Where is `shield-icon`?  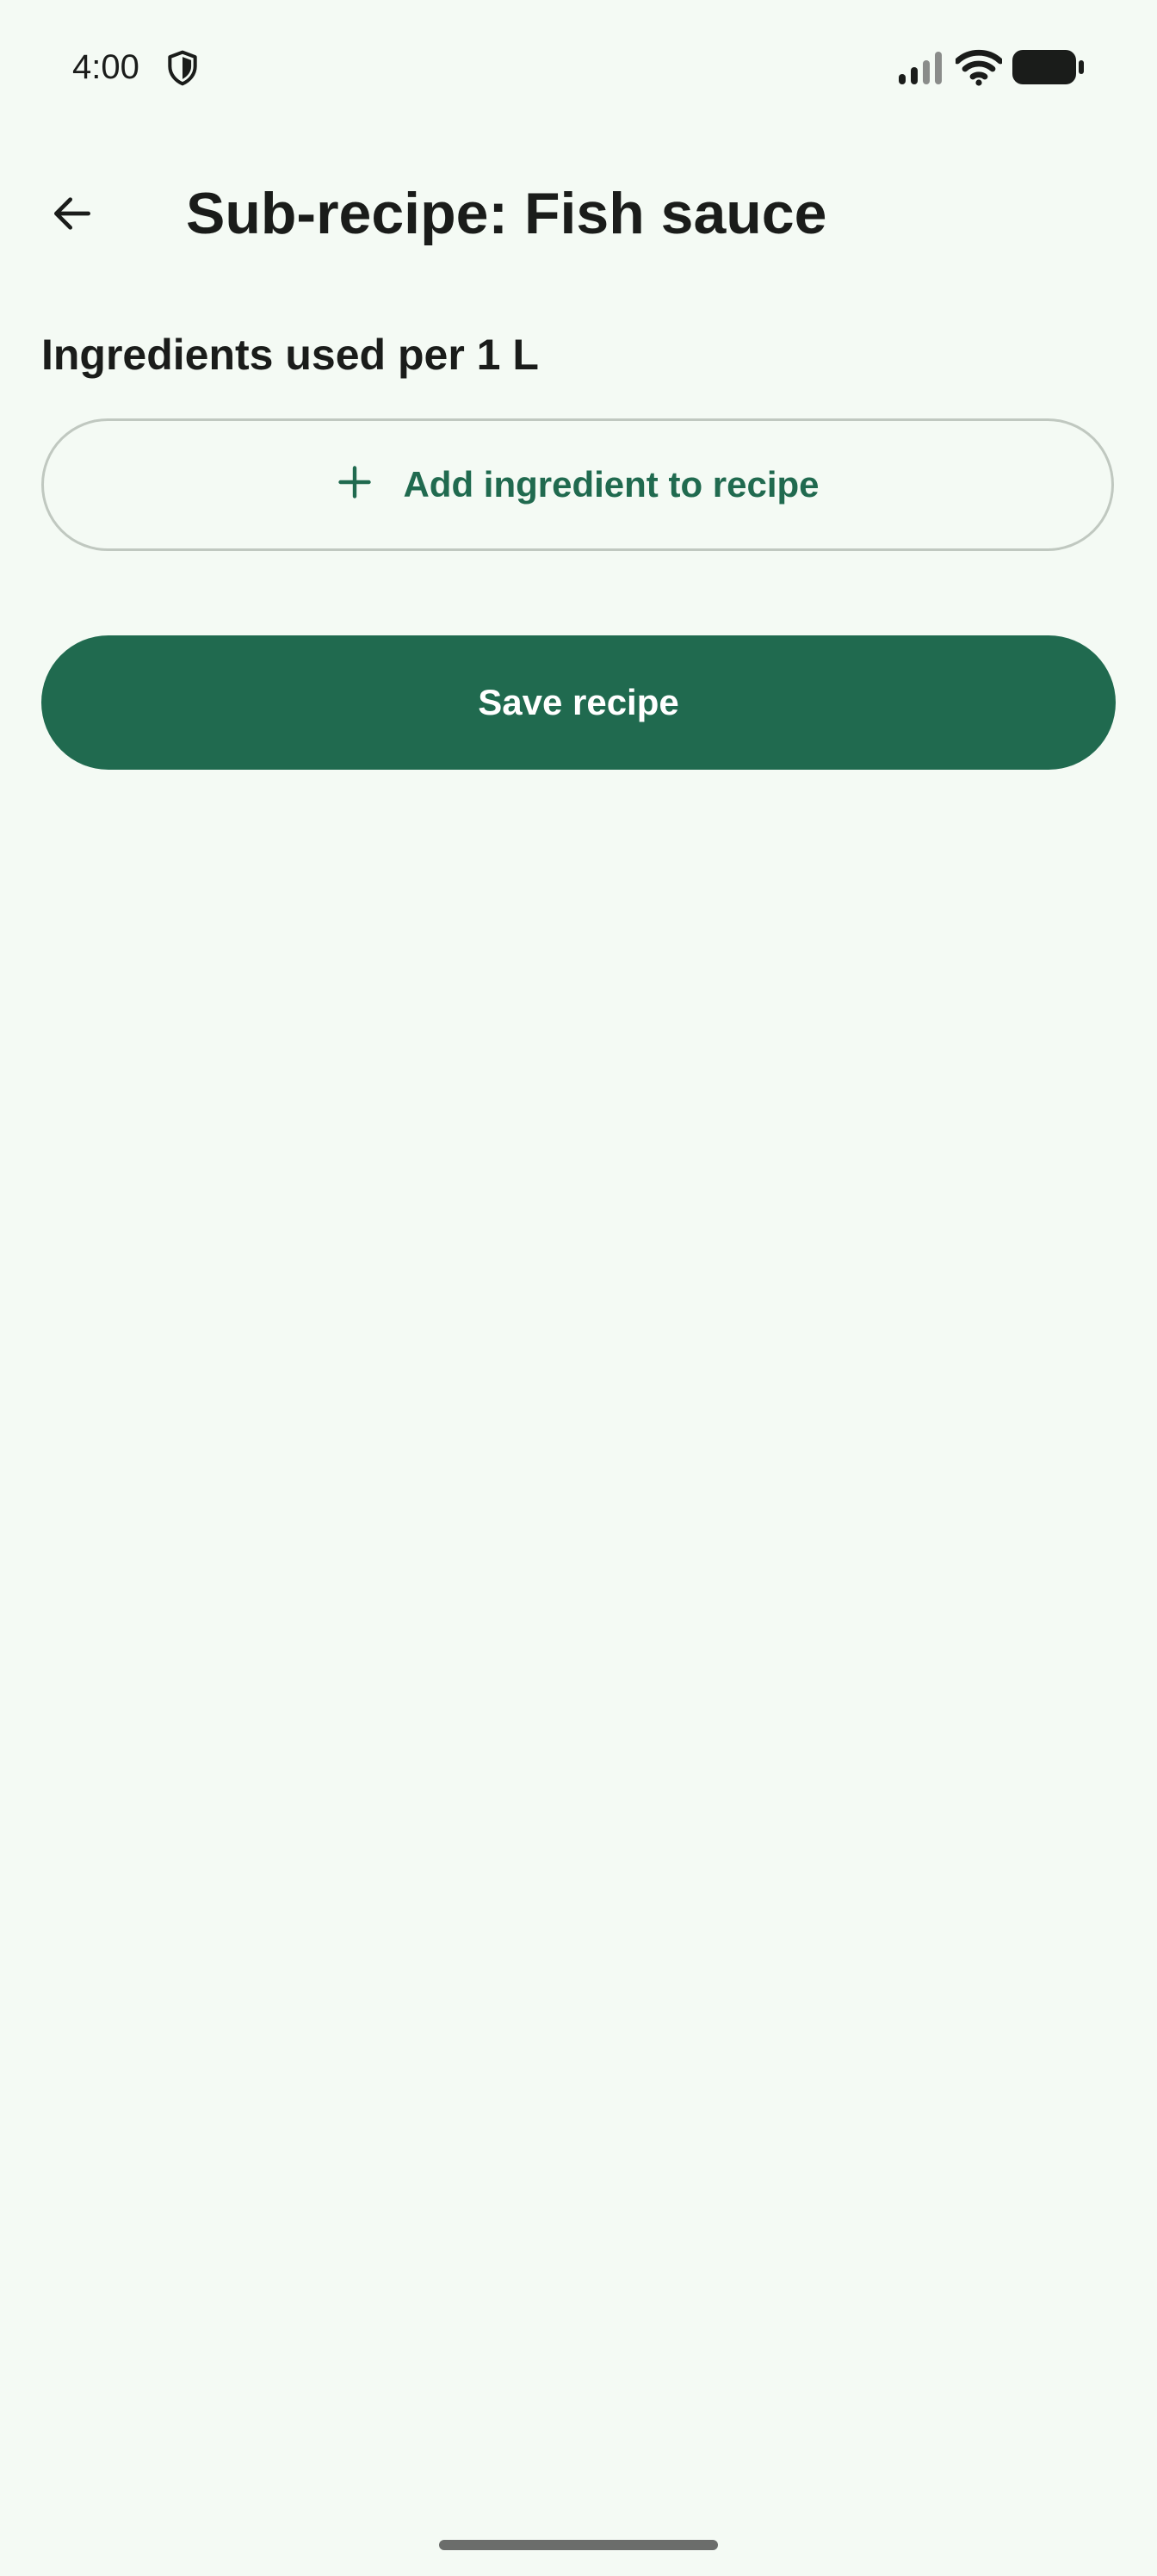 shield-icon is located at coordinates (182, 68).